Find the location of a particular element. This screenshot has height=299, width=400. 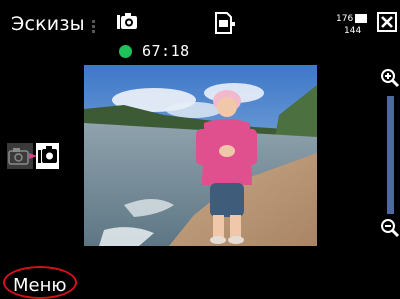

memory-card-icon is located at coordinates (225, 23).